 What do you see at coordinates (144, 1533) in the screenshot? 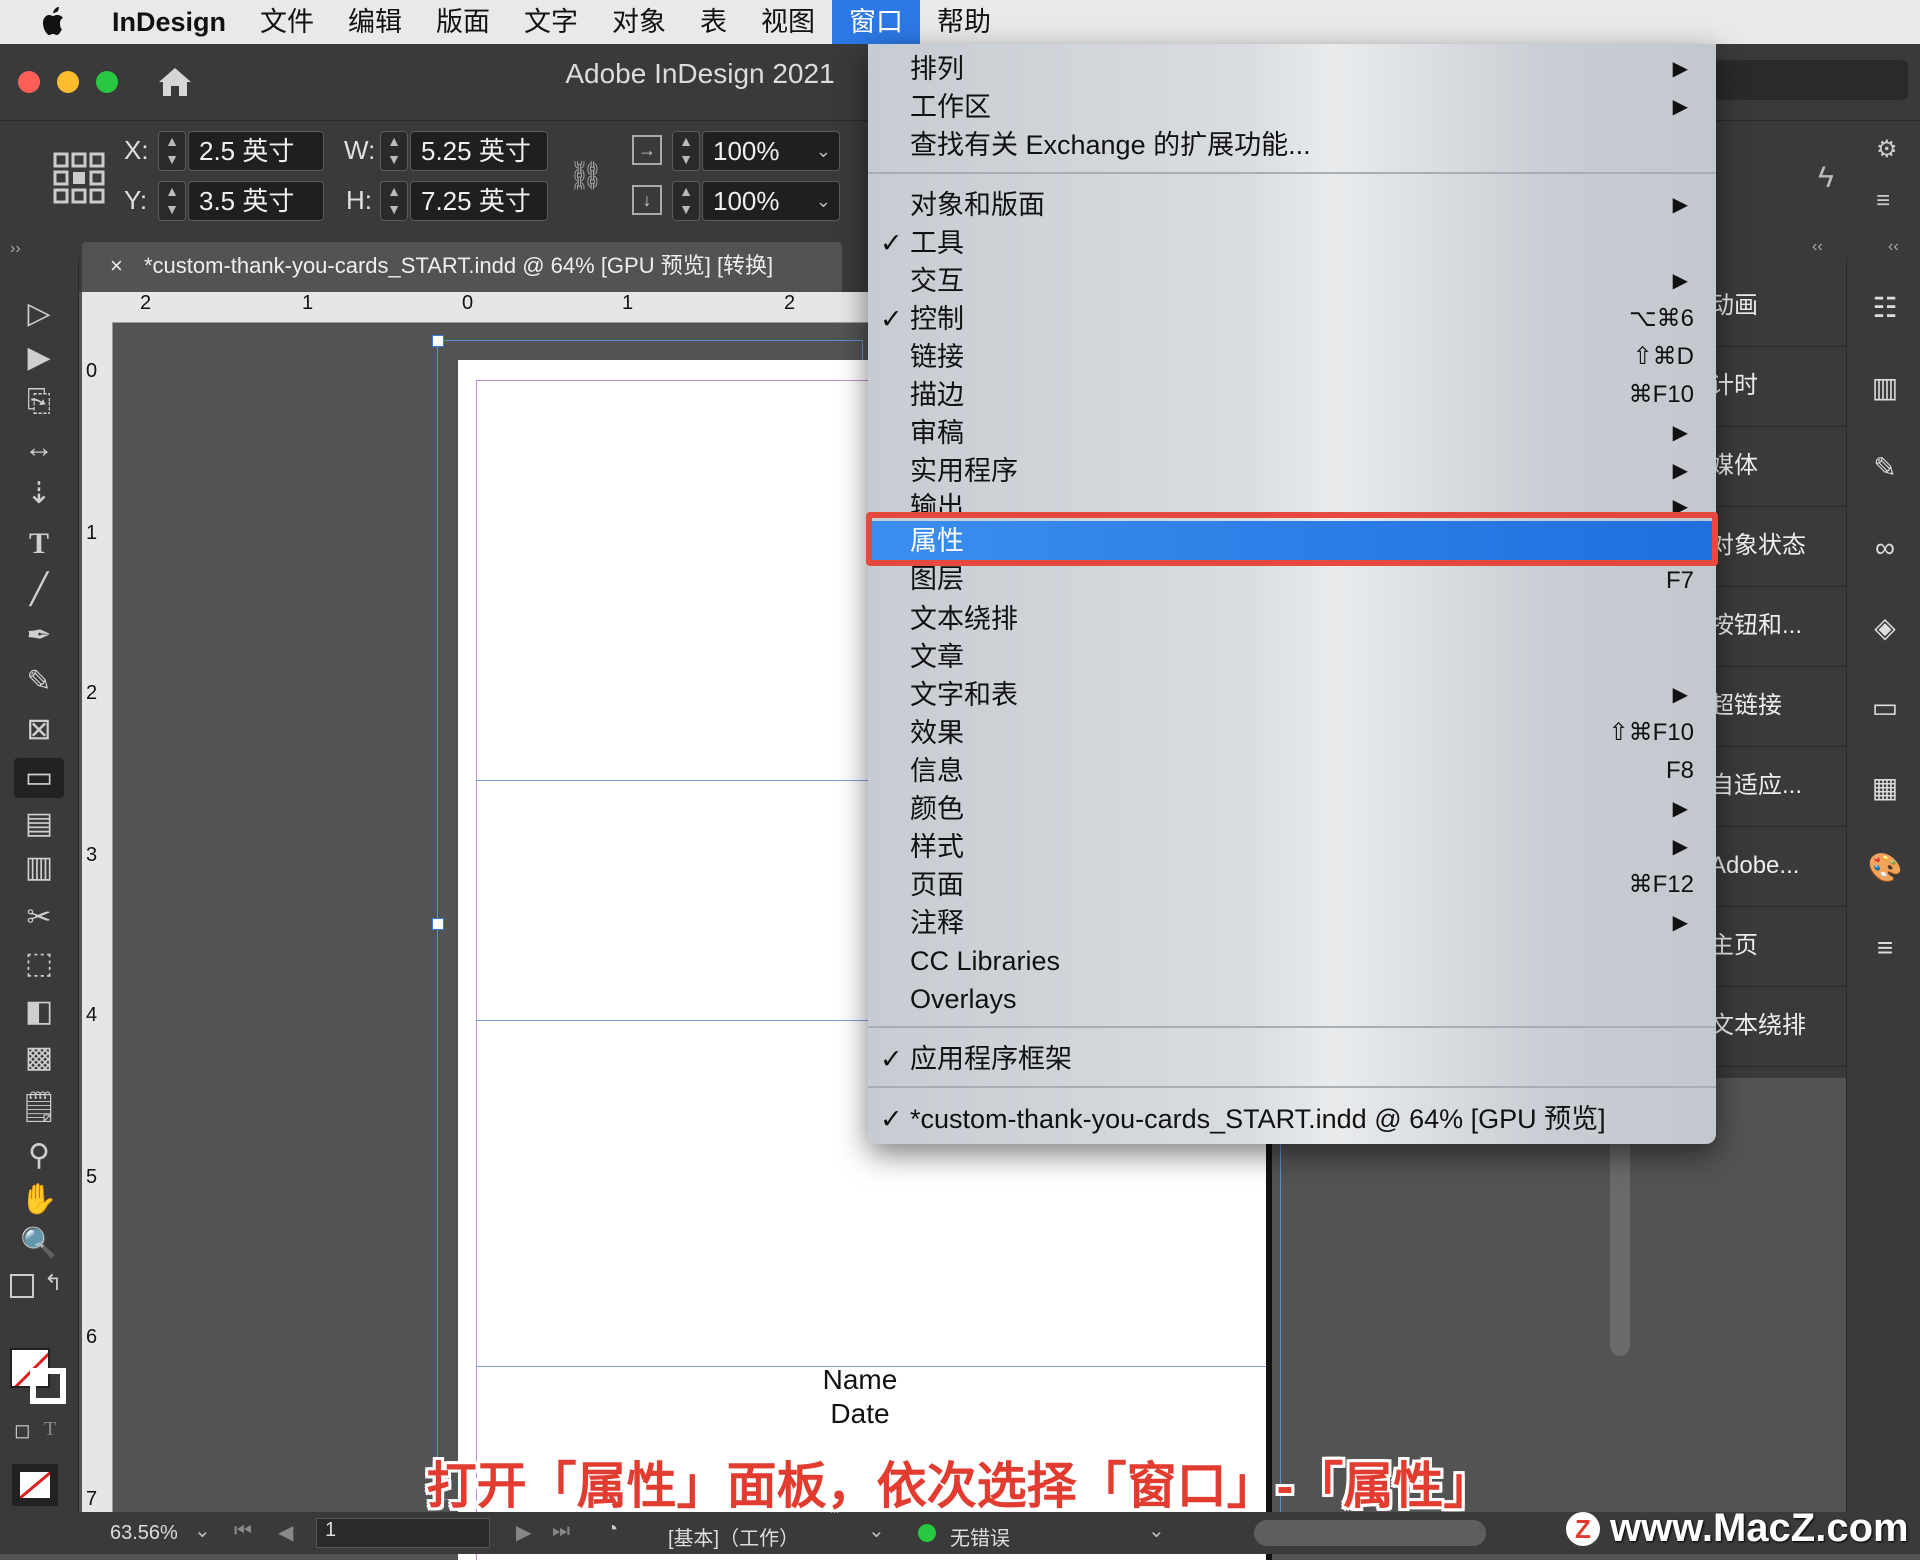
I see `zoom-level: 63.56%` at bounding box center [144, 1533].